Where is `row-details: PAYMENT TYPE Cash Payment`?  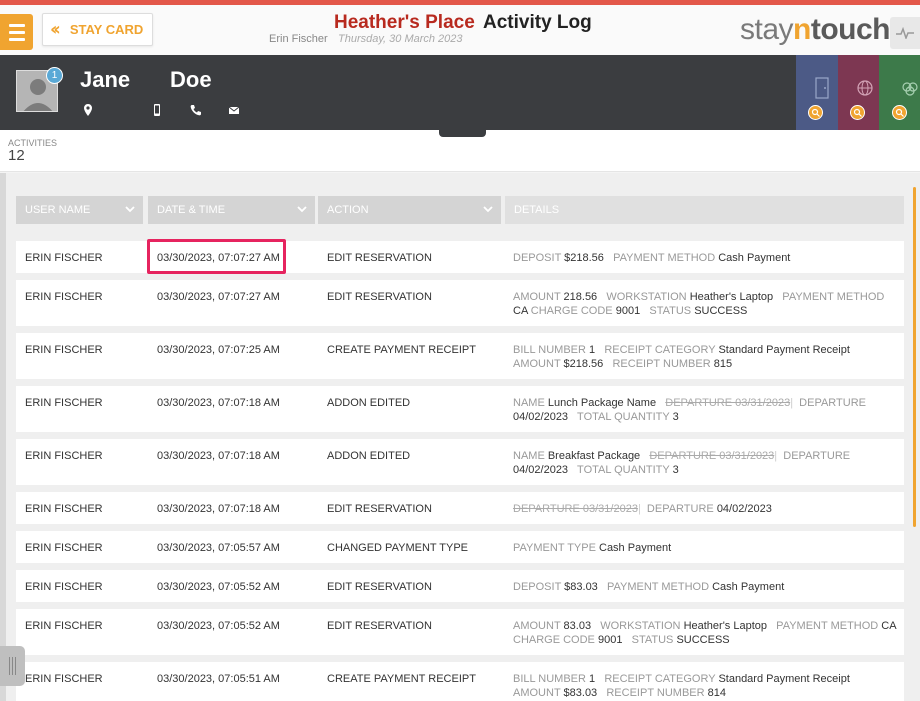
row-details: PAYMENT TYPE Cash Payment is located at coordinates (592, 548).